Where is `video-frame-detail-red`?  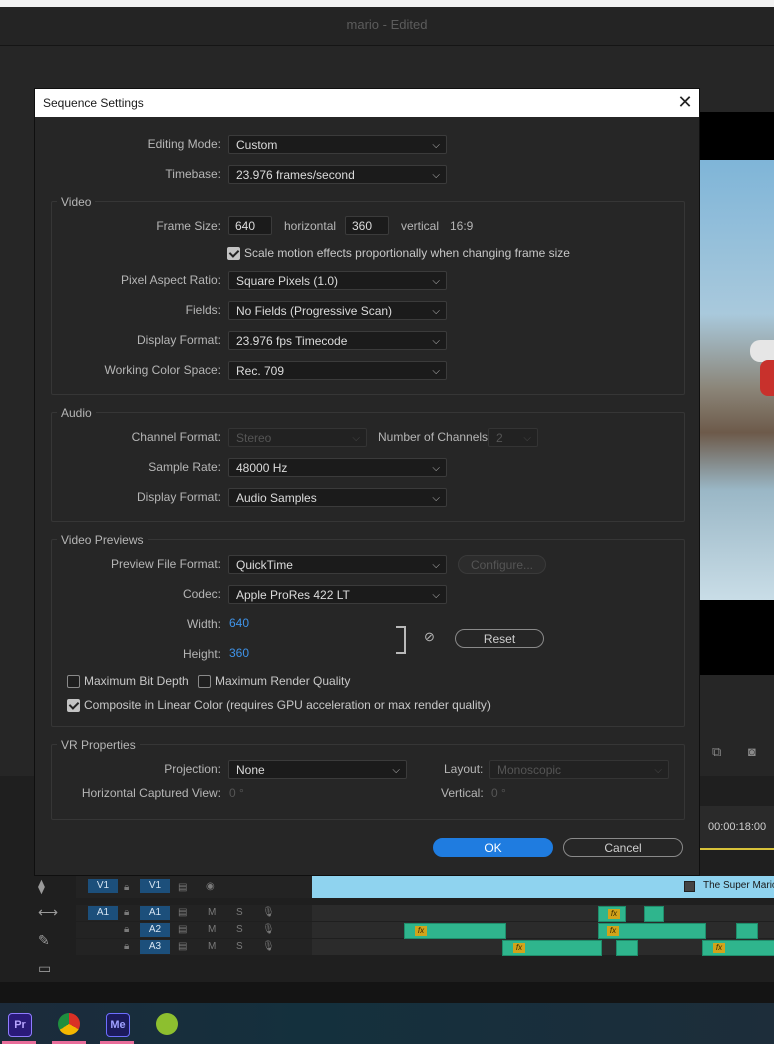
video-frame-detail-red is located at coordinates (767, 378).